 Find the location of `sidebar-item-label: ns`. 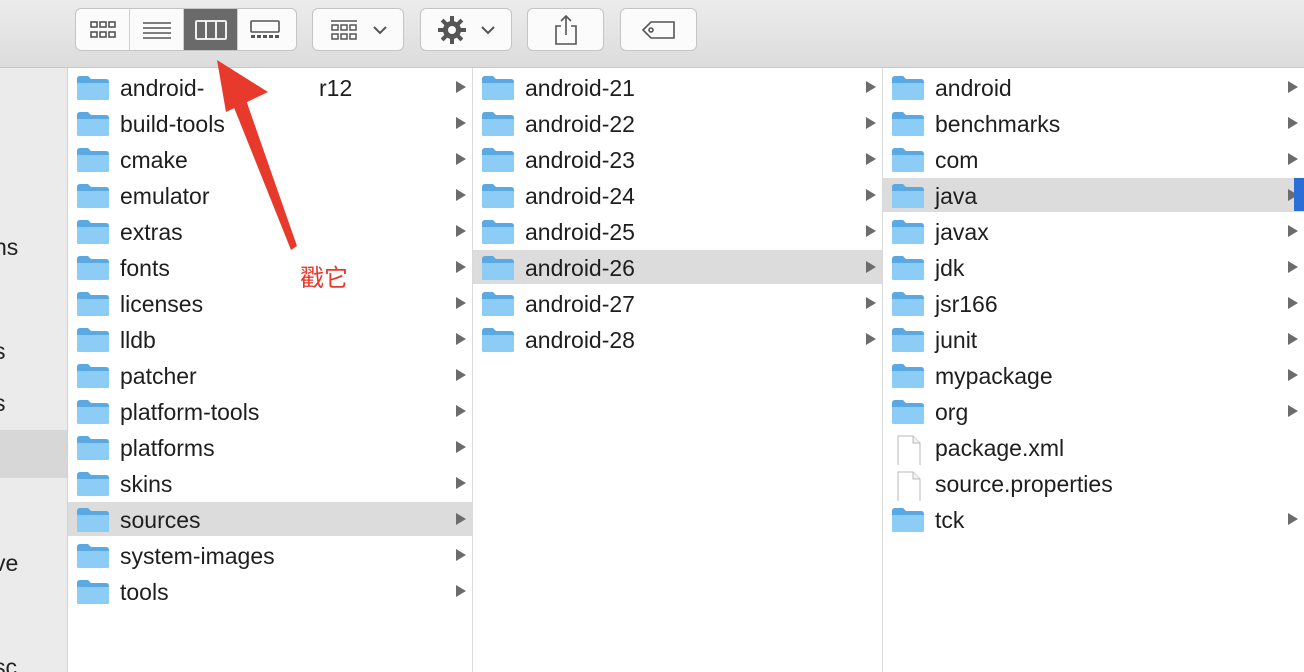

sidebar-item-label: ns is located at coordinates (9, 247).